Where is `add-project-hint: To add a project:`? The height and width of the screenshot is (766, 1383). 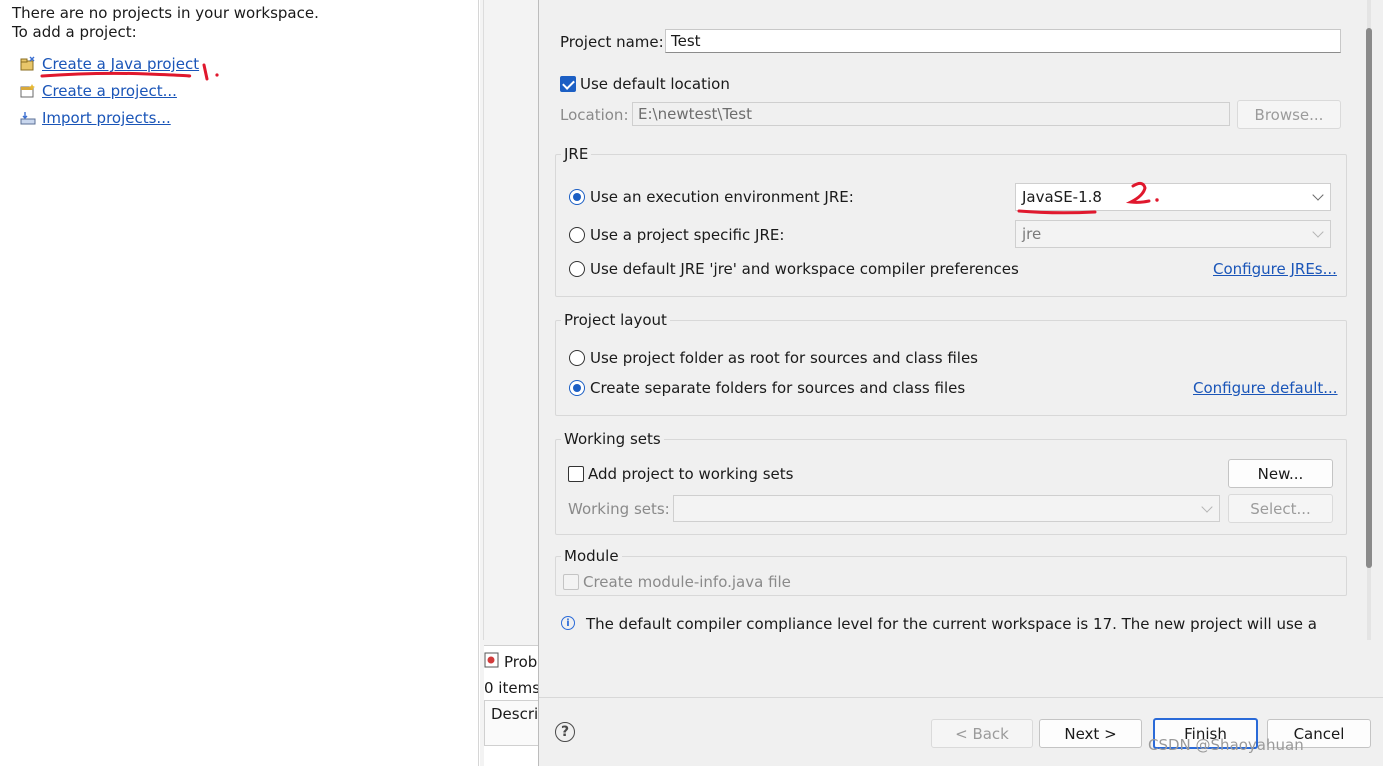 add-project-hint: To add a project: is located at coordinates (74, 32).